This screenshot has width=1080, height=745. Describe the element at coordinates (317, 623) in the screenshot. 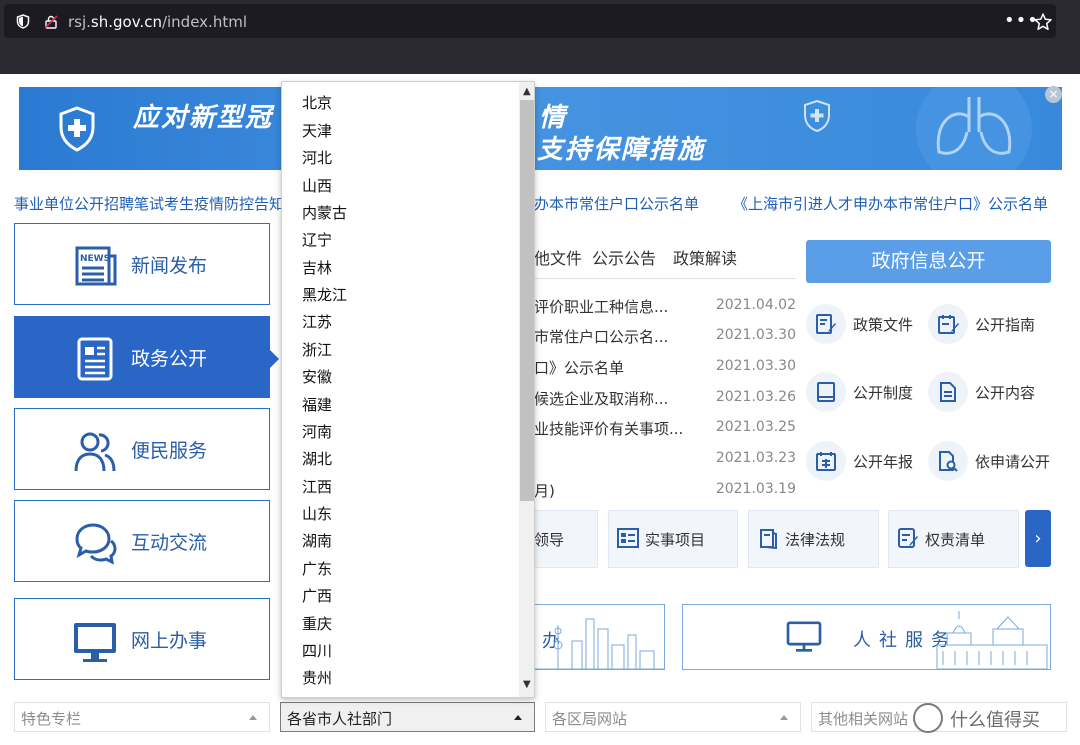

I see `dropdown-option: 重庆` at that location.